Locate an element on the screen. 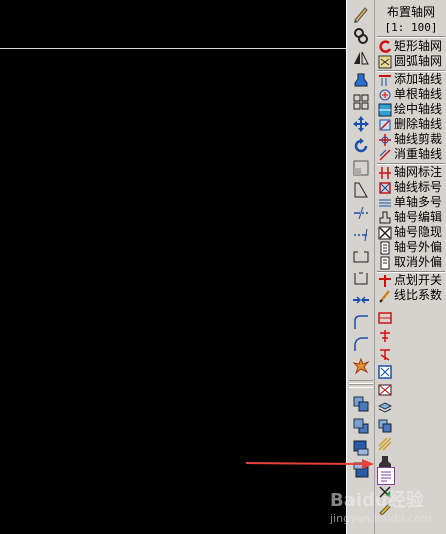 Image resolution: width=446 pixels, height=534 pixels. layer-front-icon is located at coordinates (361, 404).